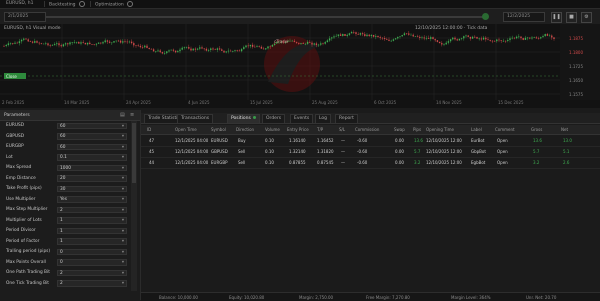 The image size is (600, 301). What do you see at coordinates (195, 119) in the screenshot?
I see `tab-transactions: Transactions` at bounding box center [195, 119].